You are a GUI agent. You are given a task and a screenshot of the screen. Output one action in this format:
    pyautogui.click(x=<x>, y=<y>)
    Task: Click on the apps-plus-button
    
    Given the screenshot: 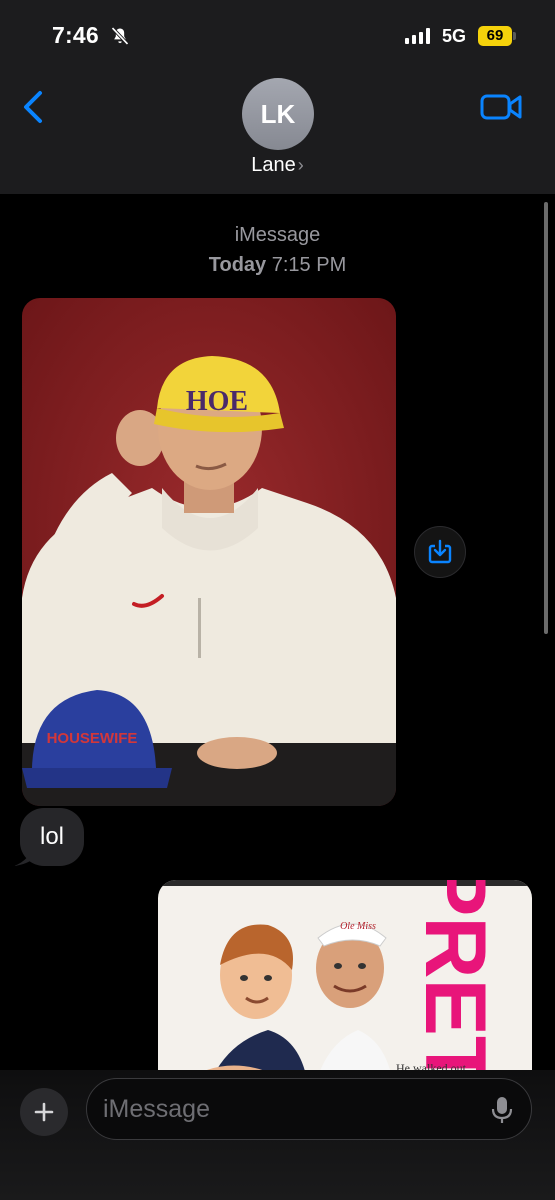 What is the action you would take?
    pyautogui.click(x=44, y=1112)
    